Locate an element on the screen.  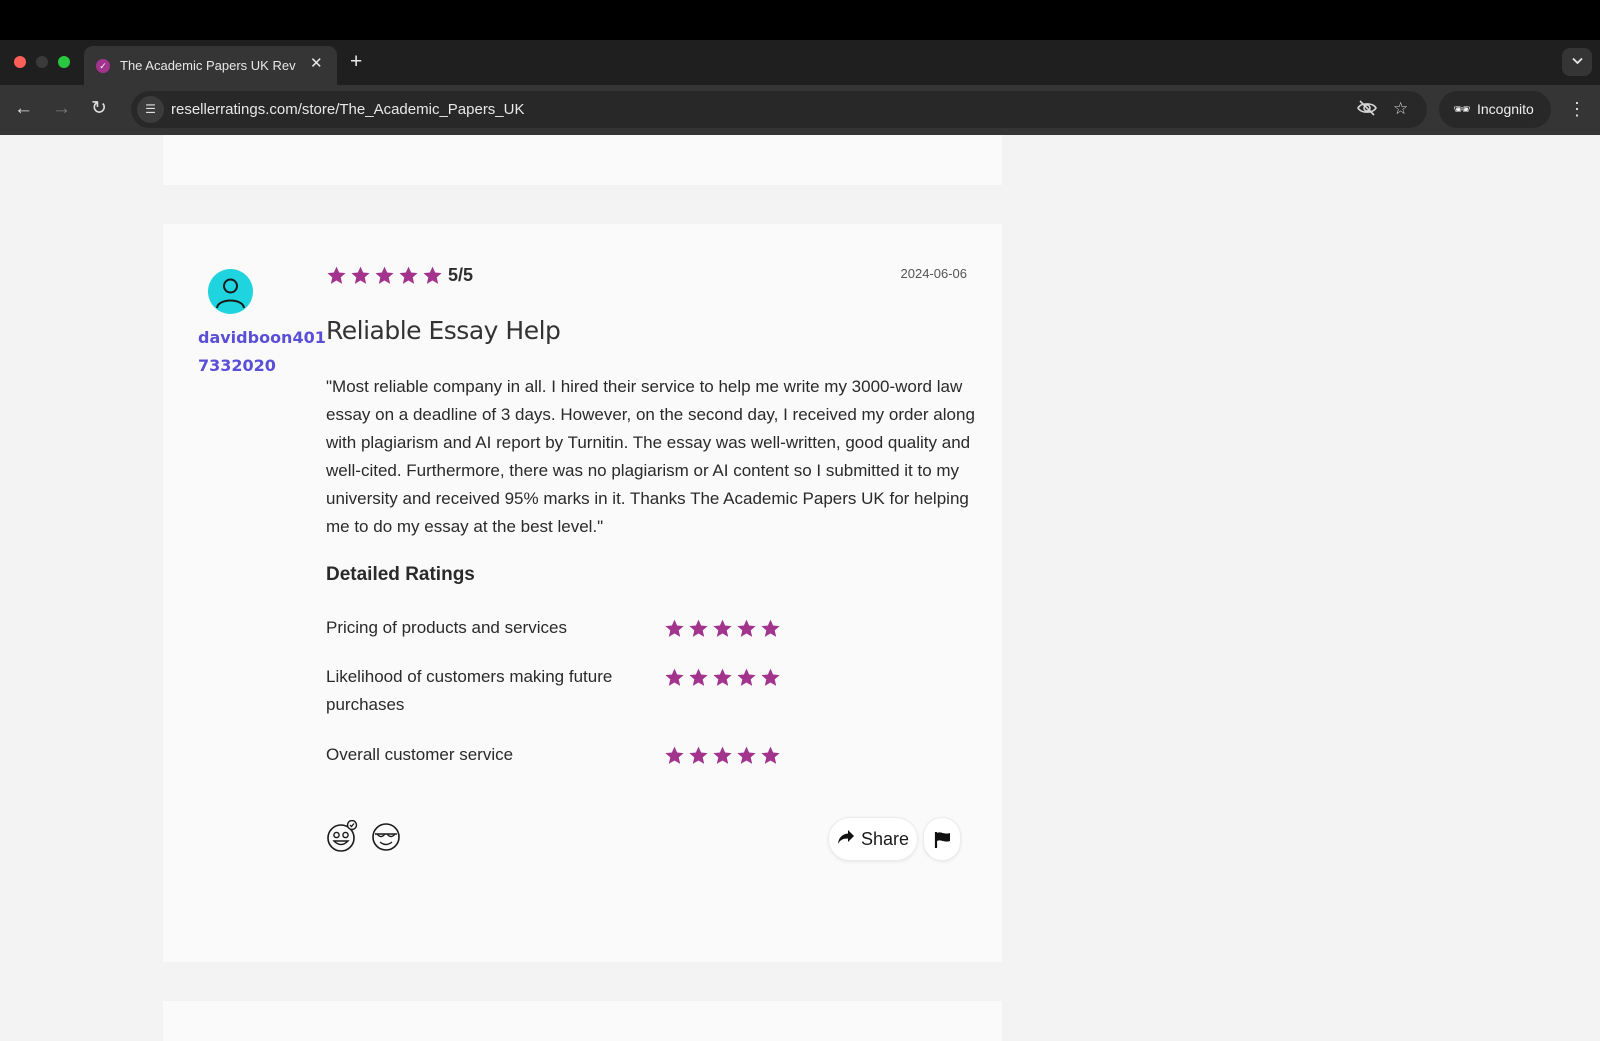
tab-close-icon: ✕ is located at coordinates (316, 64).